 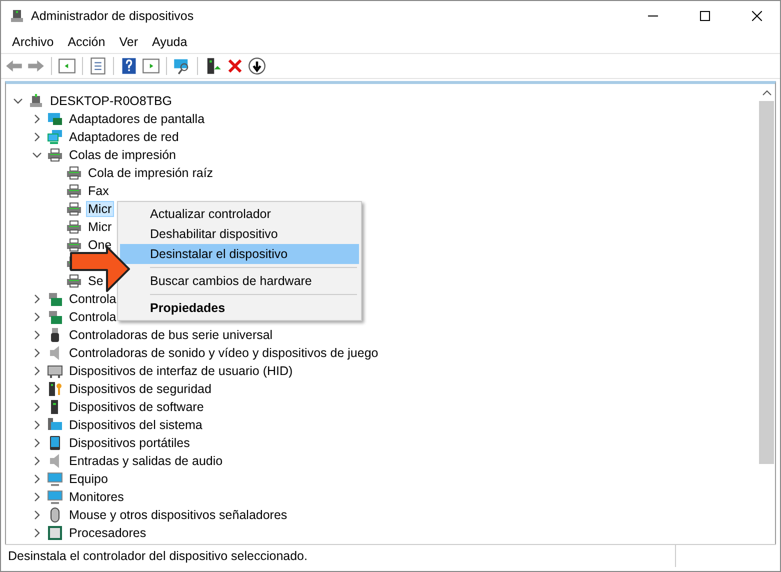 What do you see at coordinates (111, 101) in the screenshot?
I see `tree-item: DESKTOP-R0O8TBG` at bounding box center [111, 101].